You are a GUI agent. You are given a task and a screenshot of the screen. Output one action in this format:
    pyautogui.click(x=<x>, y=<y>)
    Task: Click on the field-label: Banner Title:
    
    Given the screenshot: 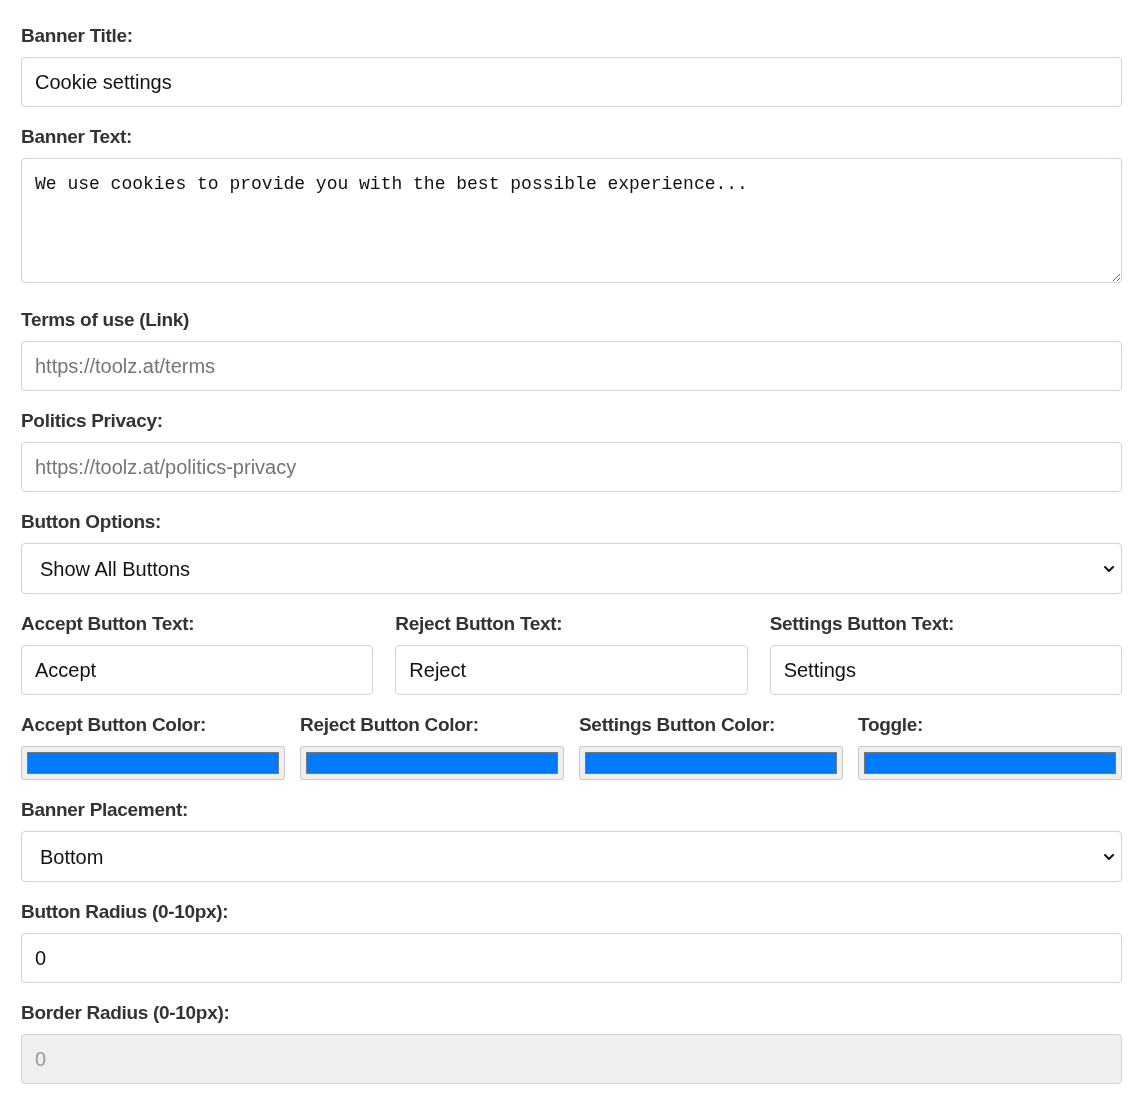 What is the action you would take?
    pyautogui.click(x=77, y=36)
    